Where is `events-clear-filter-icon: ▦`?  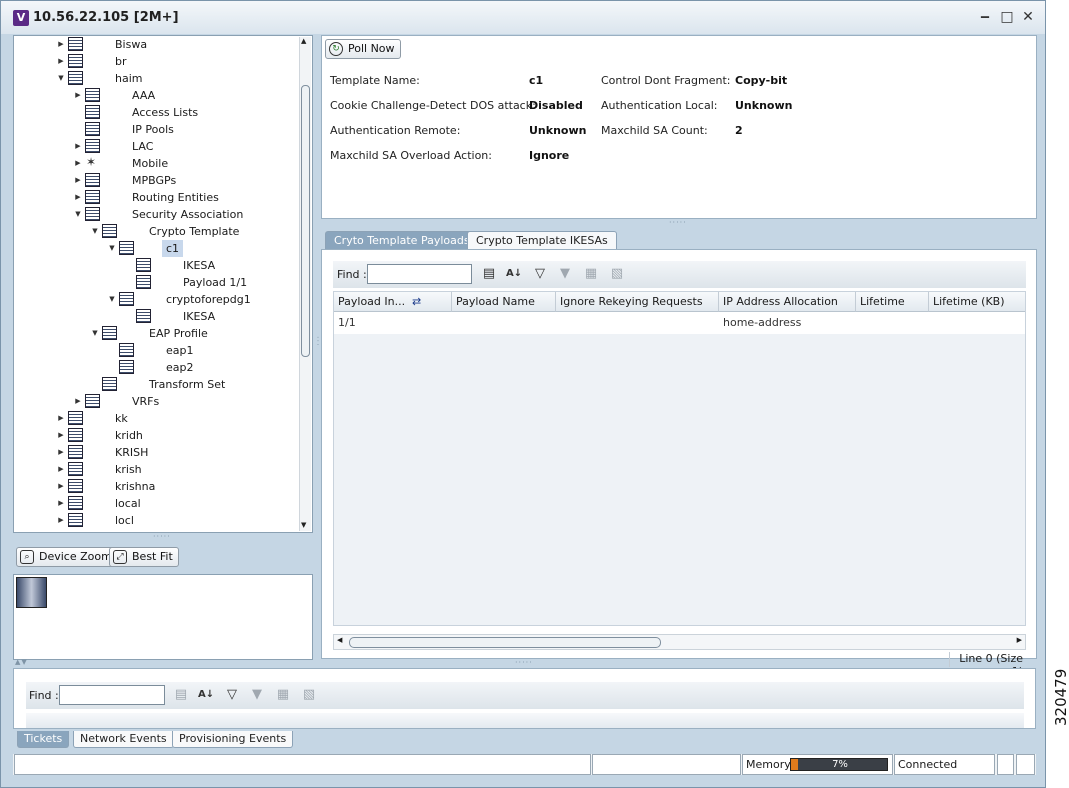
events-clear-filter-icon: ▦ is located at coordinates (283, 695).